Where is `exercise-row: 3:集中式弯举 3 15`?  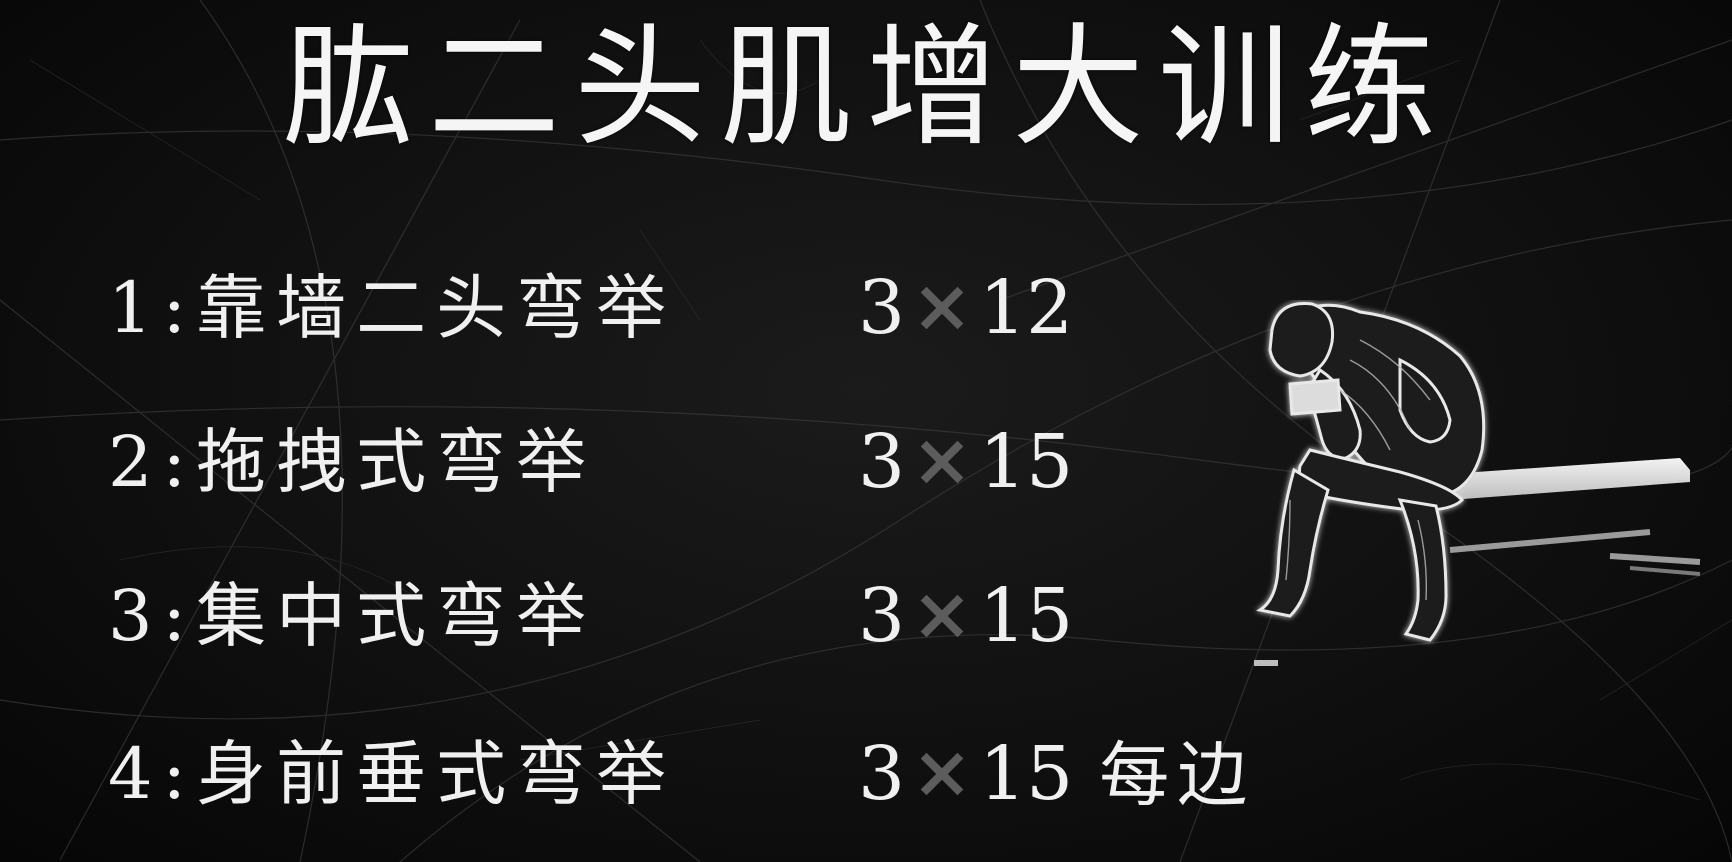 exercise-row: 3:集中式弯举 3 15 is located at coordinates (650, 616).